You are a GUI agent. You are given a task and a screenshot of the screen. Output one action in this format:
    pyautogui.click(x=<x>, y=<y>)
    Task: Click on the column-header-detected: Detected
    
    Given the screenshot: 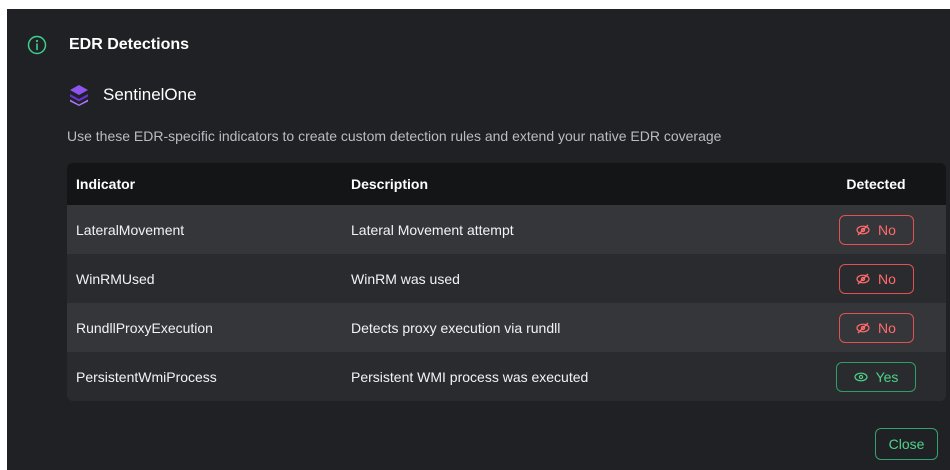 What is the action you would take?
    pyautogui.click(x=876, y=184)
    